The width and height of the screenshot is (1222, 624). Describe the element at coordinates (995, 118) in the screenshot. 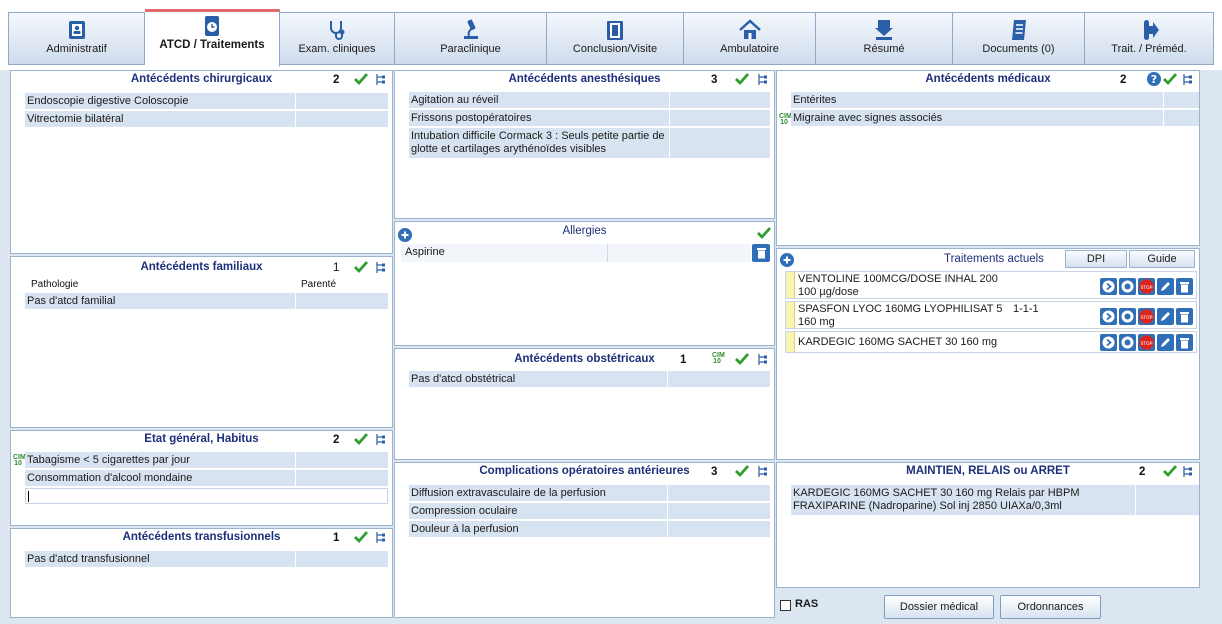

I see `list-item: Migraine avec signes associés` at that location.